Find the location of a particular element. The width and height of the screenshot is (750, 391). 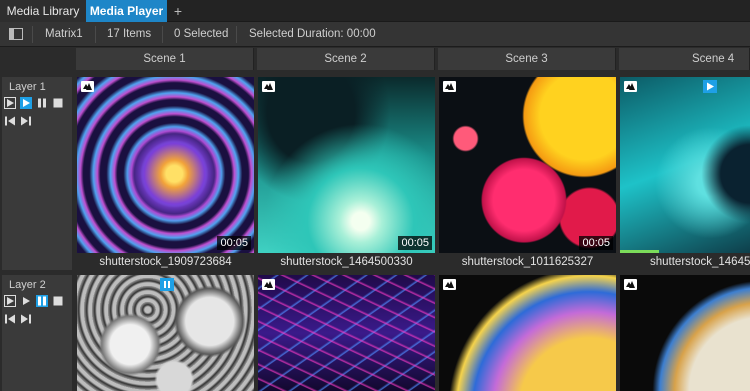

clip-thumbnail-paused is located at coordinates (165, 333).